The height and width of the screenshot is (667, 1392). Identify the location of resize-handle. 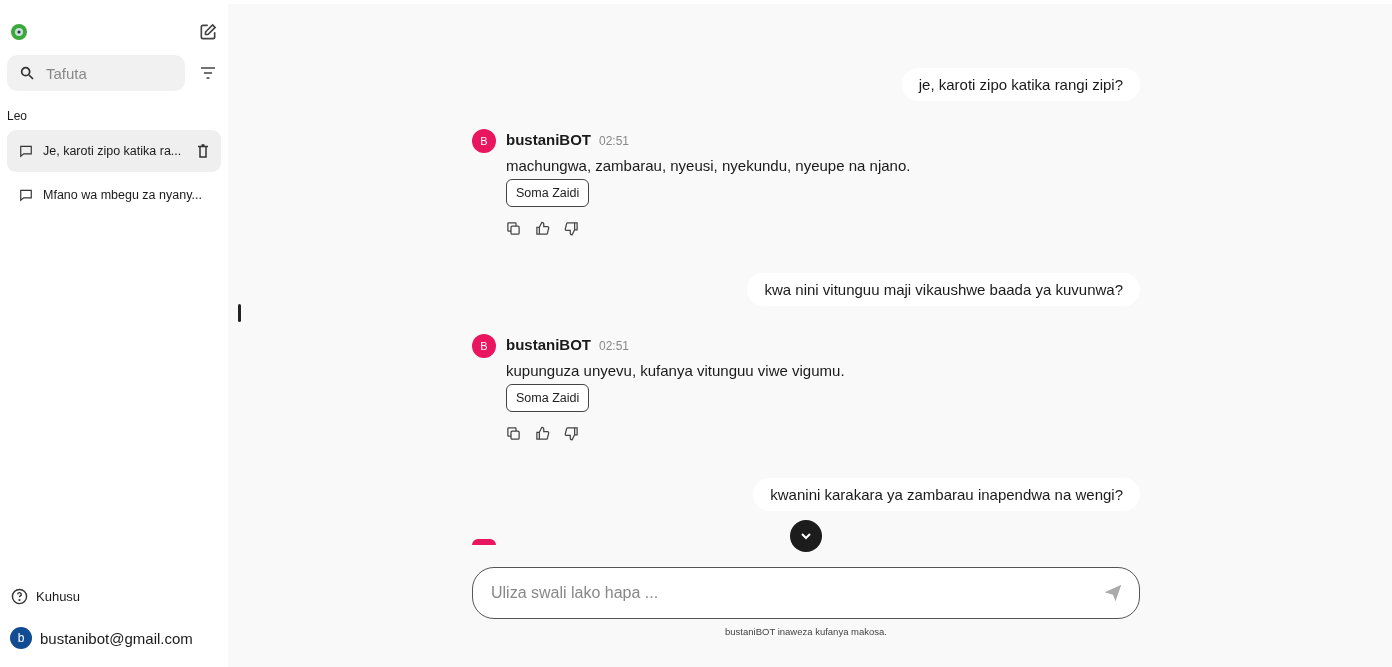
(239, 313).